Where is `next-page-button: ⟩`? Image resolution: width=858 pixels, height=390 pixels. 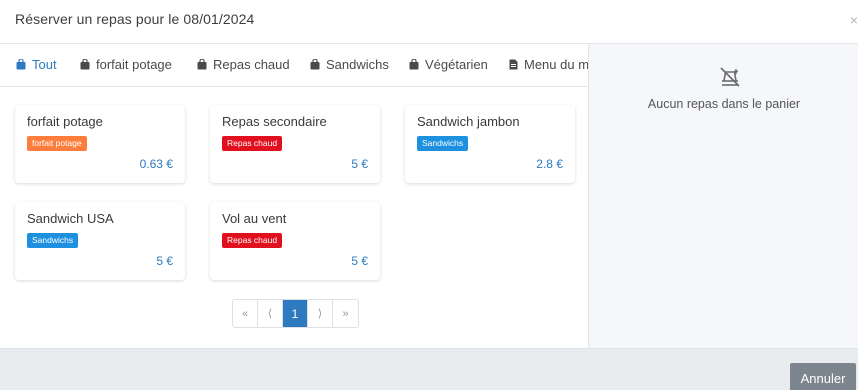
next-page-button: ⟩ is located at coordinates (320, 313).